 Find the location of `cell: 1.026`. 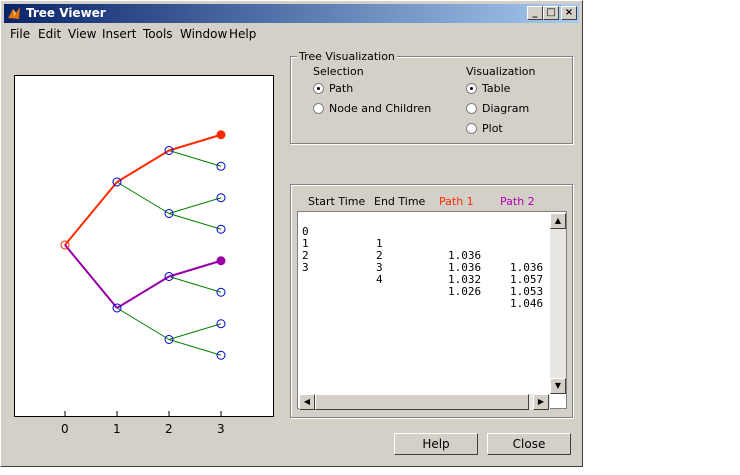

cell: 1.026 is located at coordinates (465, 291).